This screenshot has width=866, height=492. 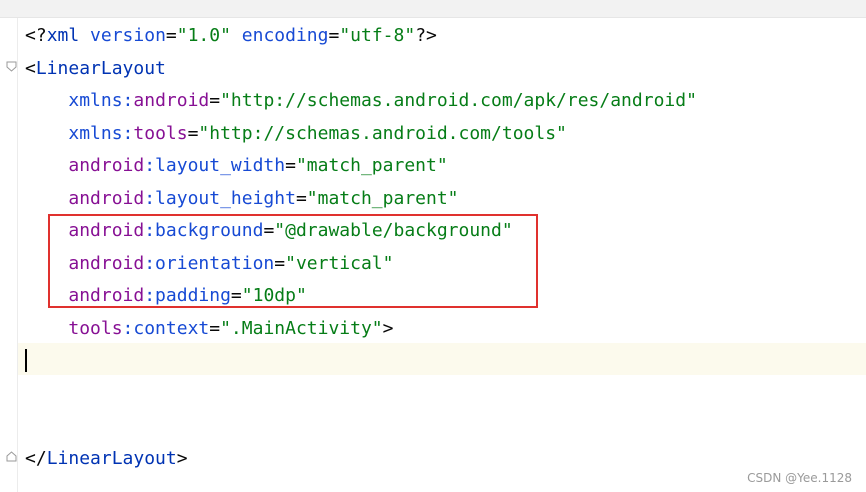 I want to click on code-line: tools:context=".MainActivity">, so click(x=209, y=328).